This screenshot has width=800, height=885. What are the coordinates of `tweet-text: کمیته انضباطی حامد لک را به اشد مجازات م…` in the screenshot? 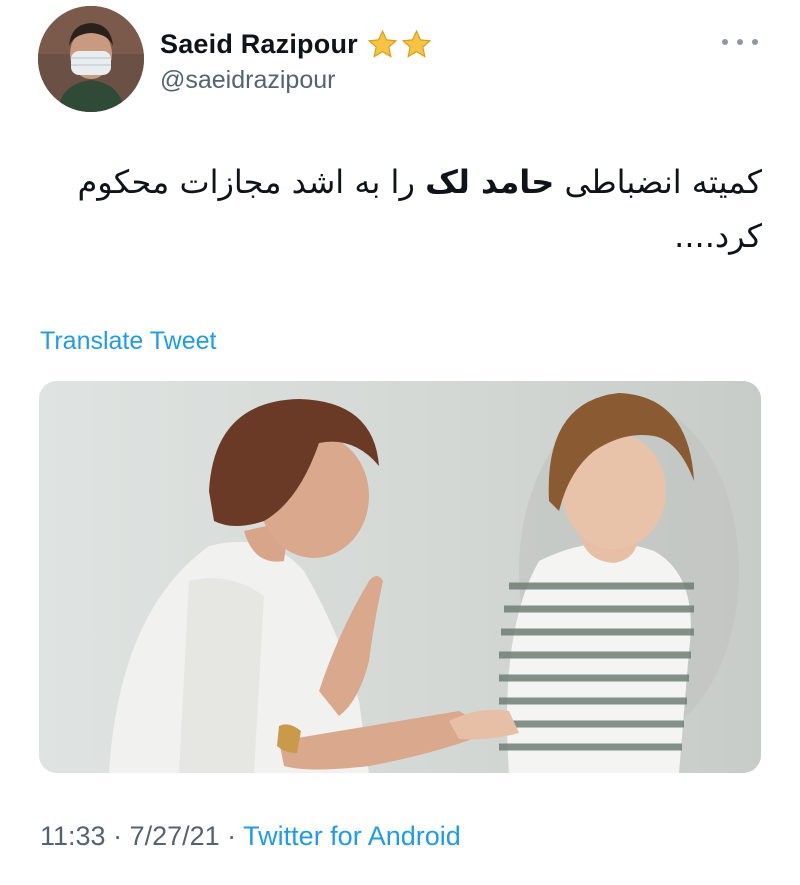 It's located at (402, 209).